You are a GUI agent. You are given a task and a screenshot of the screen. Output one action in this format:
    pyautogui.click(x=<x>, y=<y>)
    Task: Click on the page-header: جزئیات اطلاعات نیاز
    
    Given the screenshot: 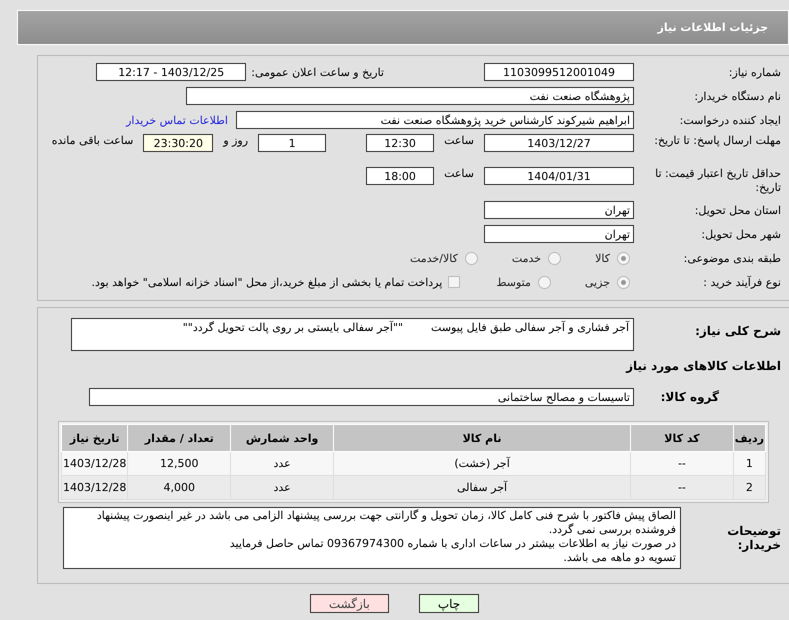 What is the action you would take?
    pyautogui.click(x=403, y=27)
    